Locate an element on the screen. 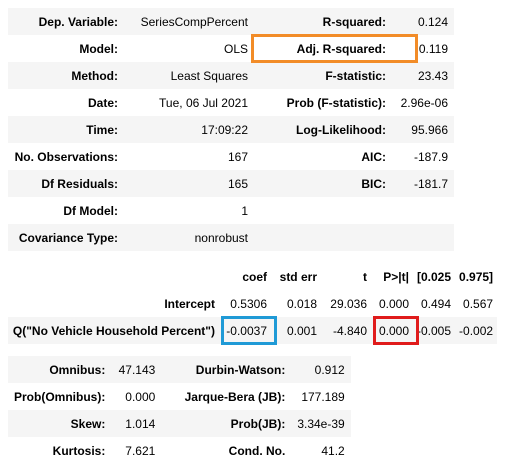 This screenshot has width=515, height=464. header-t: t is located at coordinates (346, 276).